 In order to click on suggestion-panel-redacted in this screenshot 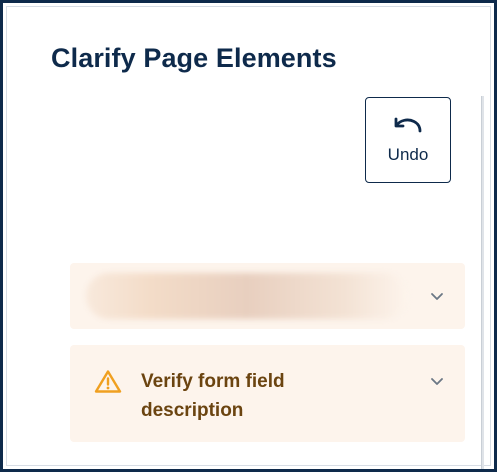, I will do `click(267, 296)`.